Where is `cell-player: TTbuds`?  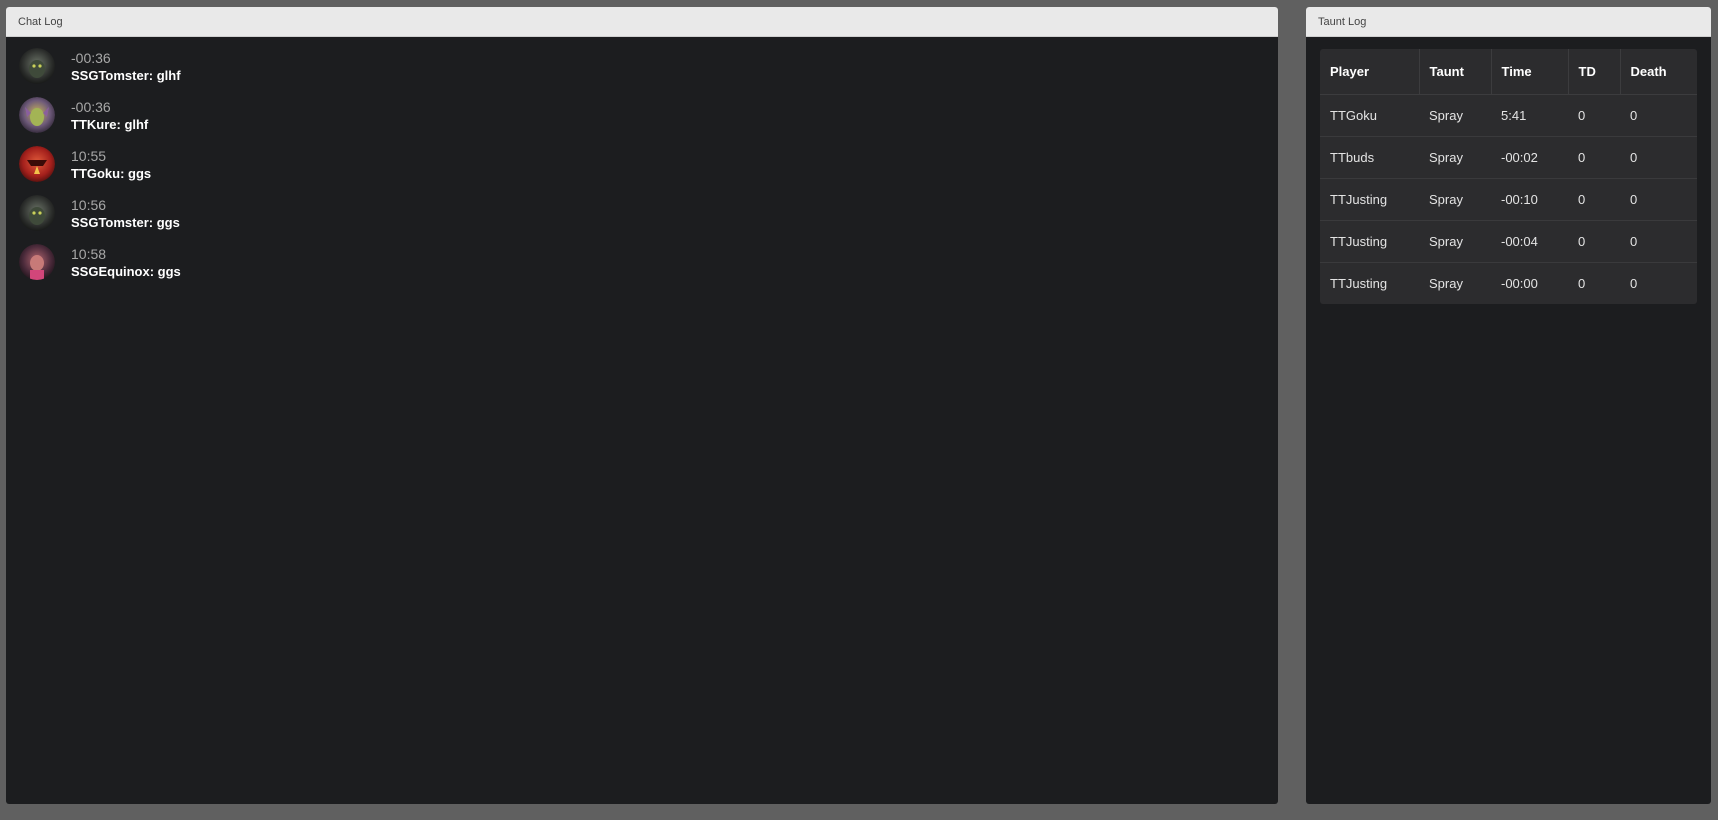
cell-player: TTbuds is located at coordinates (1369, 157).